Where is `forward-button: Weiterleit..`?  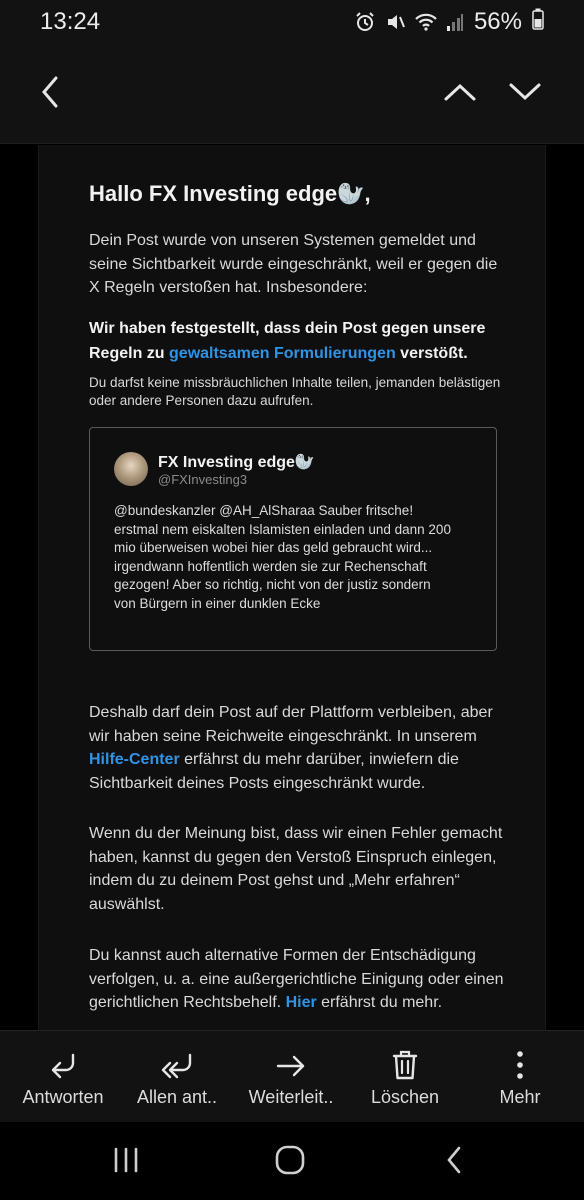
forward-button: Weiterleit.. is located at coordinates (291, 1077).